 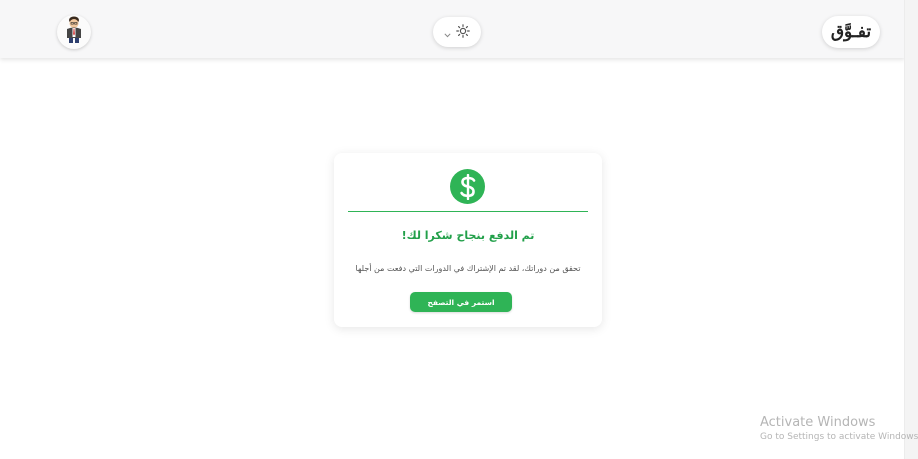 I want to click on user-avatar-icon, so click(x=74, y=32).